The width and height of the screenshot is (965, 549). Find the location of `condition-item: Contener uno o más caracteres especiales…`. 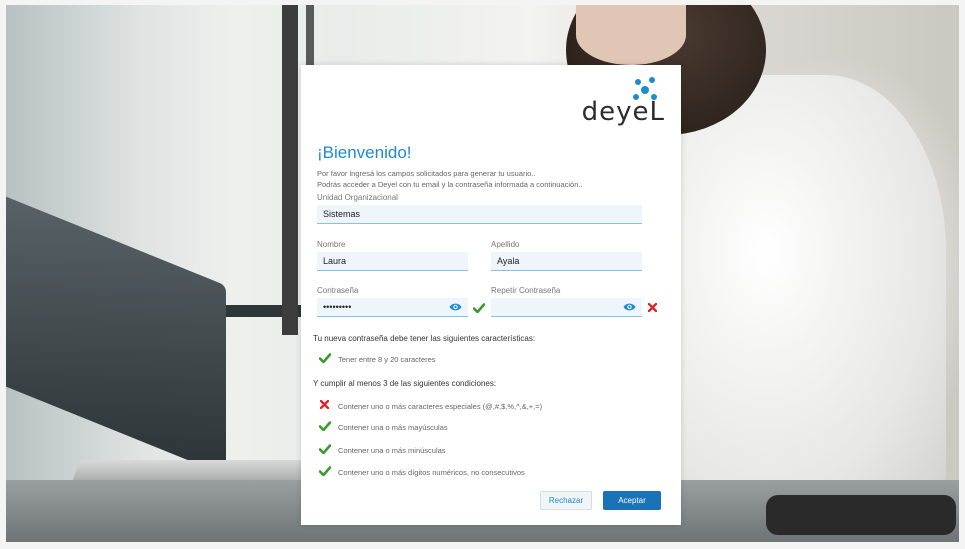

condition-item: Contener uno o más caracteres especiales… is located at coordinates (440, 406).